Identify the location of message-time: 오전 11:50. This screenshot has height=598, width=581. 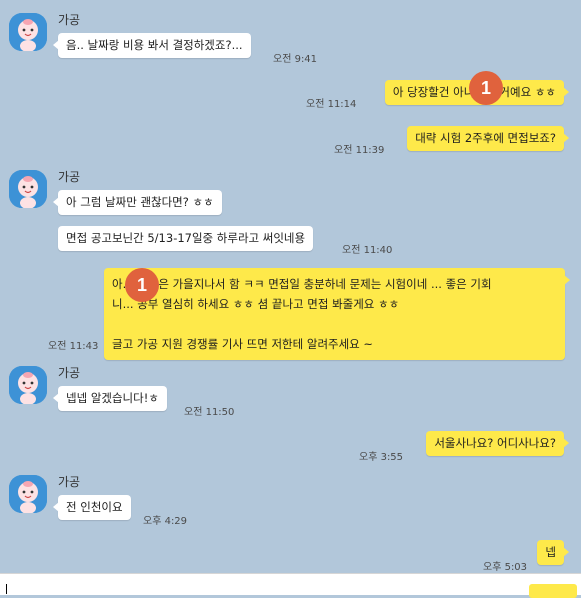
(209, 412).